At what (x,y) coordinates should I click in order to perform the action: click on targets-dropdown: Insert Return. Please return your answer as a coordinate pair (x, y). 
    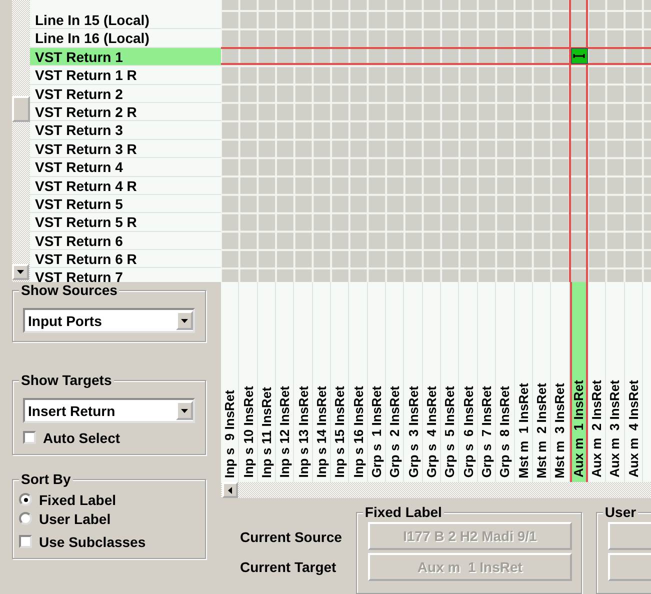
    Looking at the image, I should click on (109, 410).